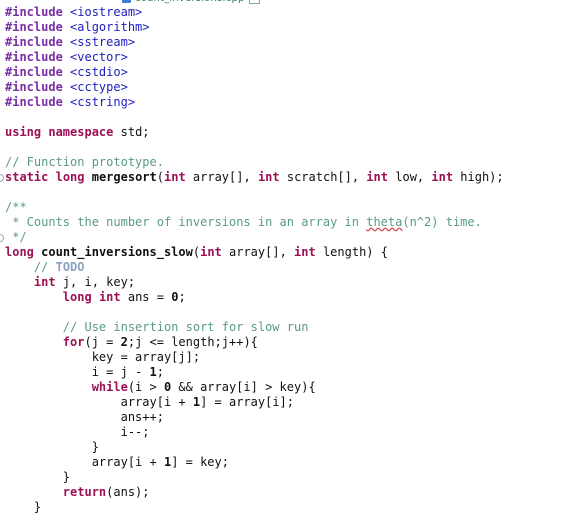  What do you see at coordinates (254, 72) in the screenshot?
I see `code-line: #include <cstdio>` at bounding box center [254, 72].